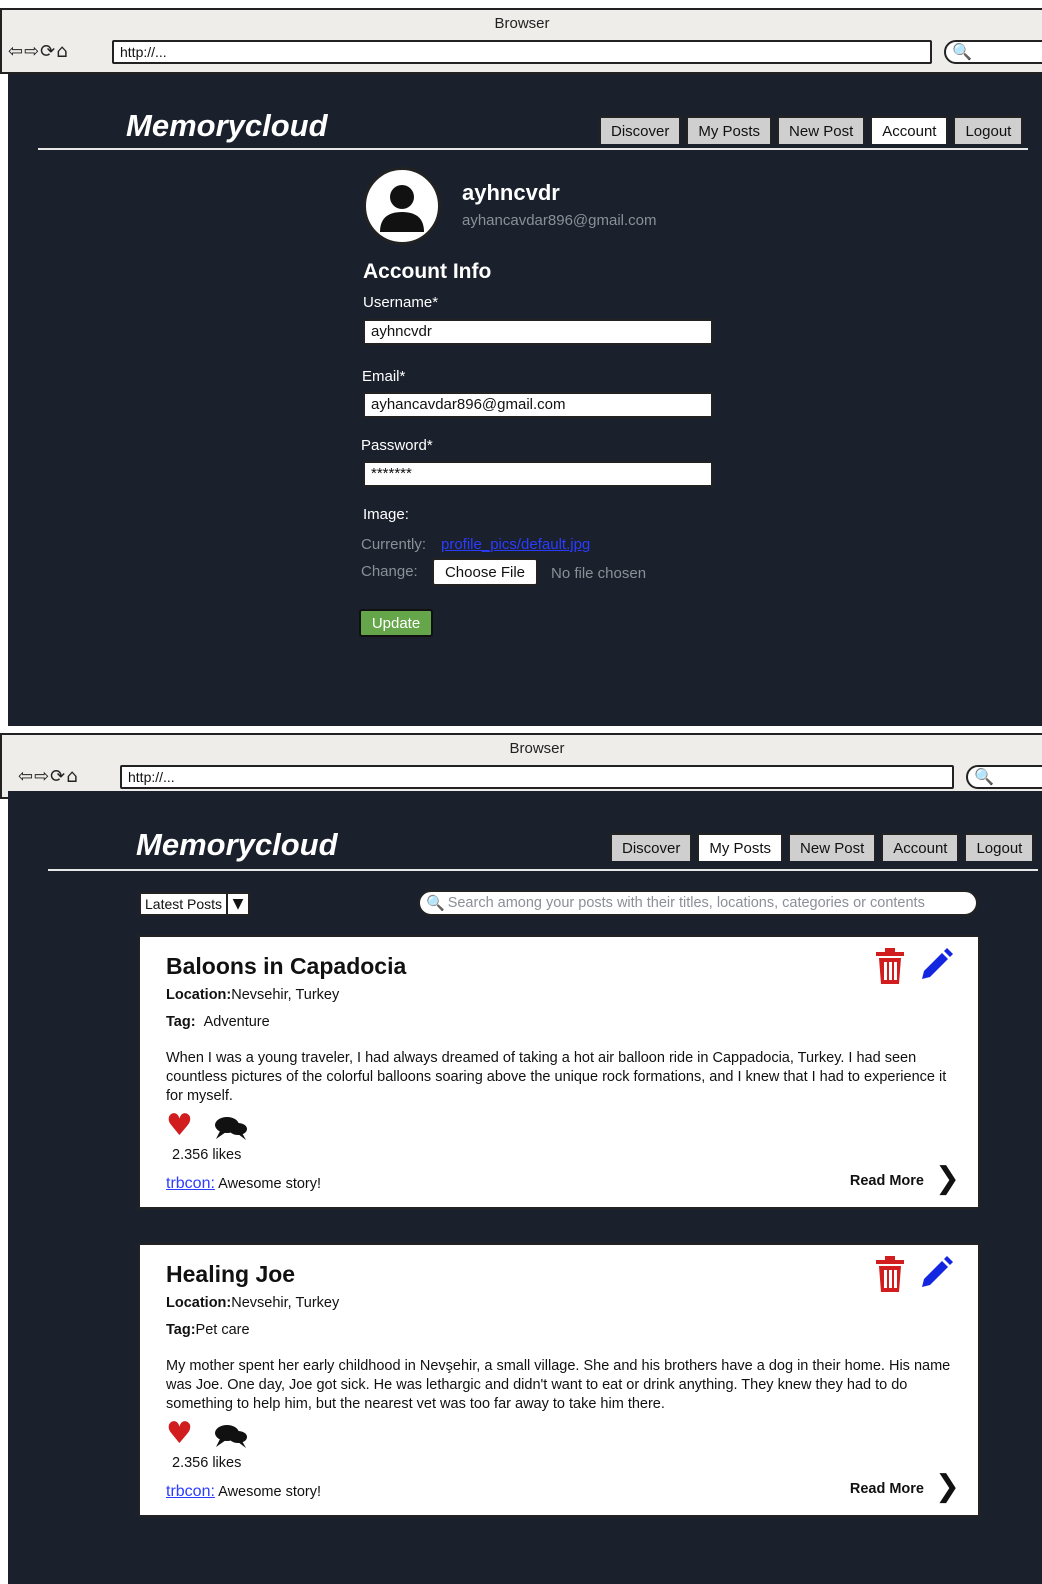 The width and height of the screenshot is (1042, 1584). I want to click on password-label: Password*, so click(397, 445).